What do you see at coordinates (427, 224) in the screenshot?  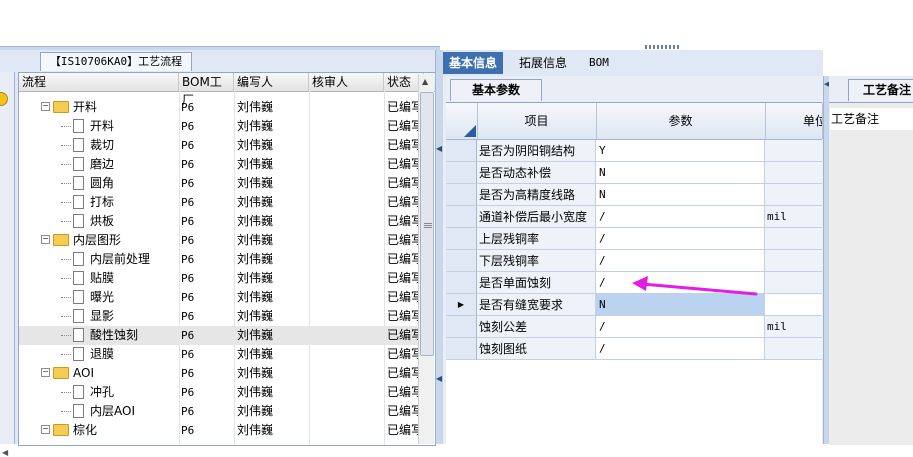 I see `scroll-thumb` at bounding box center [427, 224].